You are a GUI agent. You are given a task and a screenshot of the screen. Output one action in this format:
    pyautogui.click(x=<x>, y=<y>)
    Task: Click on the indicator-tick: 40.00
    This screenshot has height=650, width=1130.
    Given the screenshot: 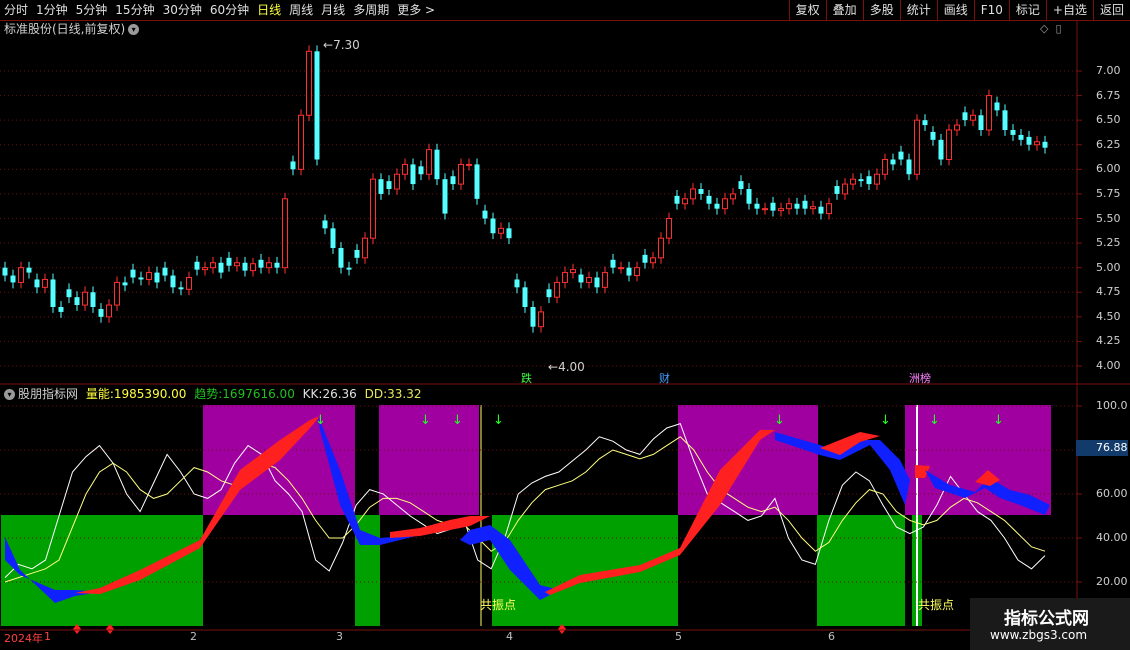 What is the action you would take?
    pyautogui.click(x=1112, y=537)
    